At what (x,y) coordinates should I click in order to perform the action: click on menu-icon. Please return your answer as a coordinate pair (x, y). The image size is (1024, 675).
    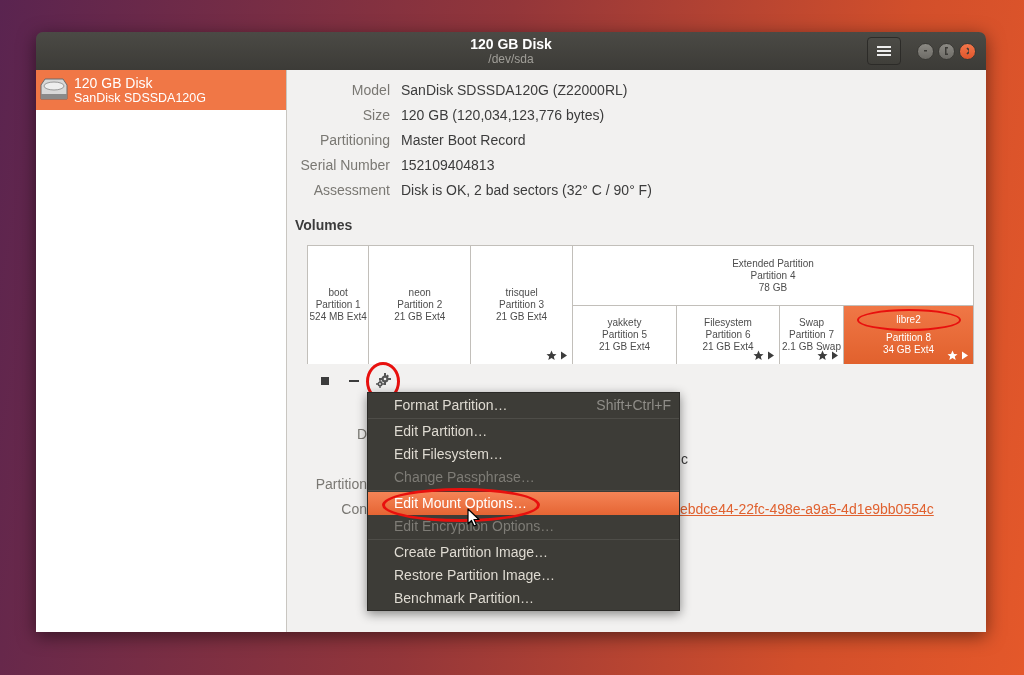
    Looking at the image, I should click on (884, 51).